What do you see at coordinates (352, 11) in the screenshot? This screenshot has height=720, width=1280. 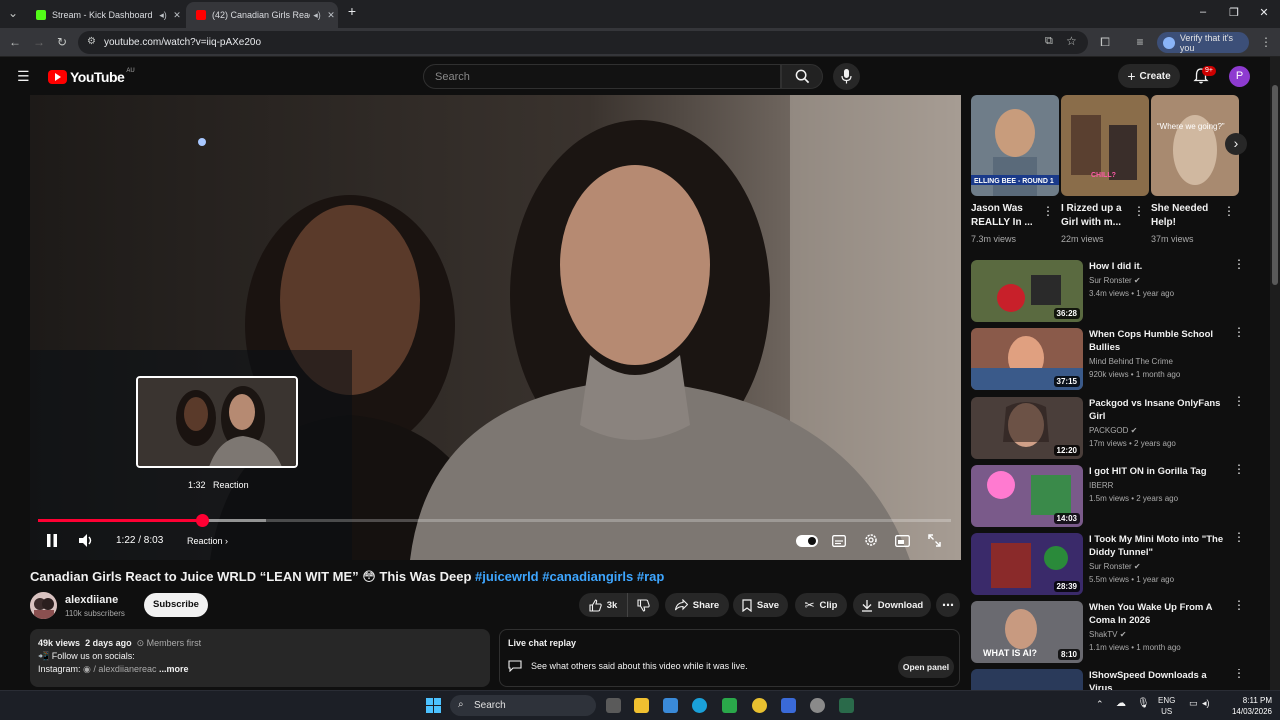 I see `new-tab-button: +` at bounding box center [352, 11].